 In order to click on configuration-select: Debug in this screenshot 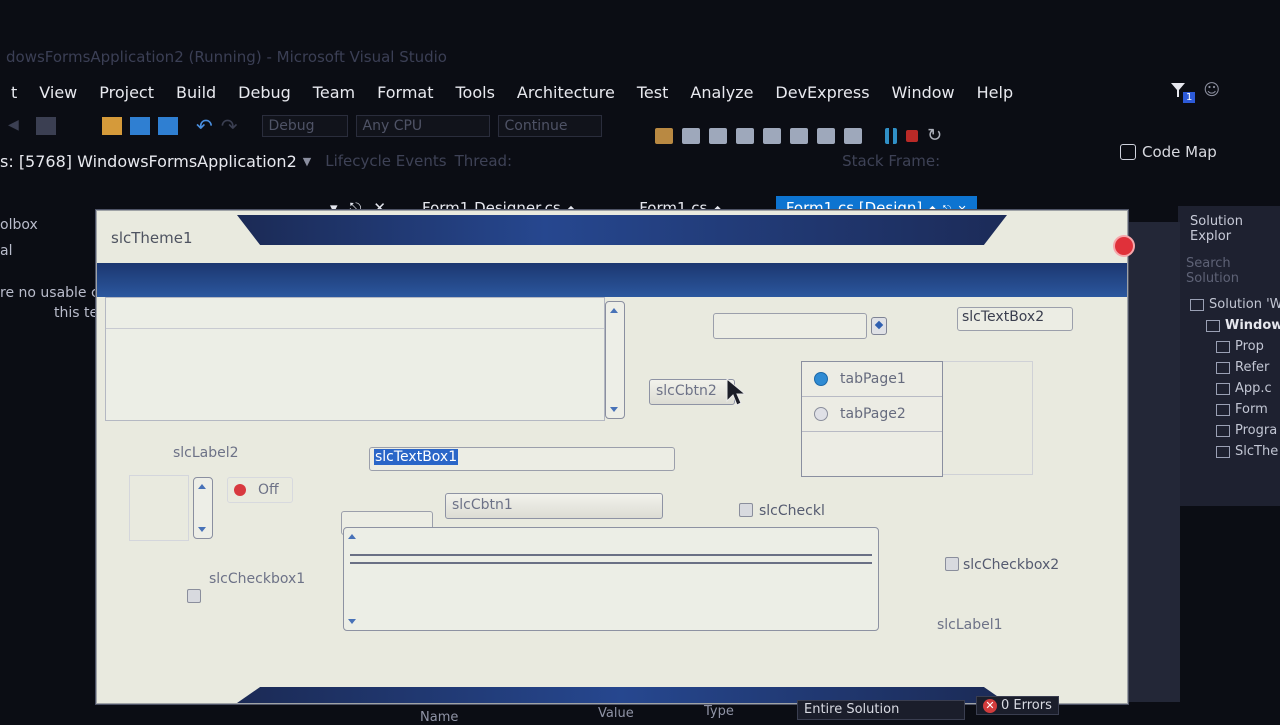, I will do `click(304, 126)`.